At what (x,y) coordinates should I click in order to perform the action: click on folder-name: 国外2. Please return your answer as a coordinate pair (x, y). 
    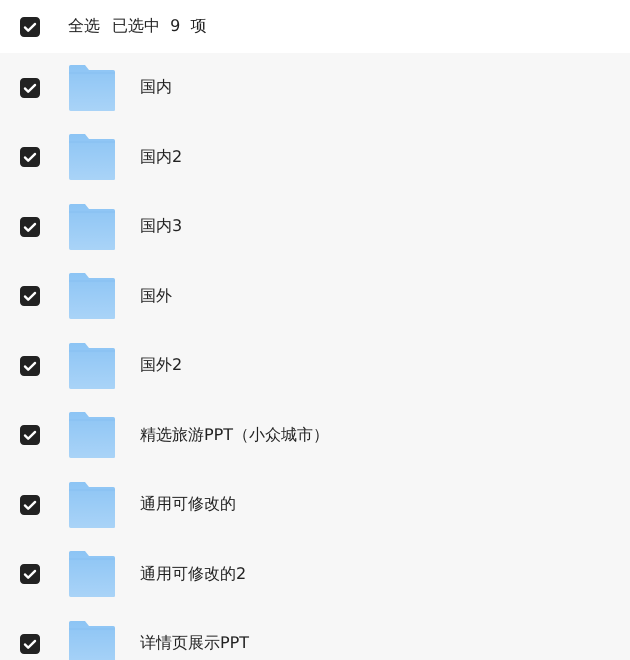
    Looking at the image, I should click on (161, 365).